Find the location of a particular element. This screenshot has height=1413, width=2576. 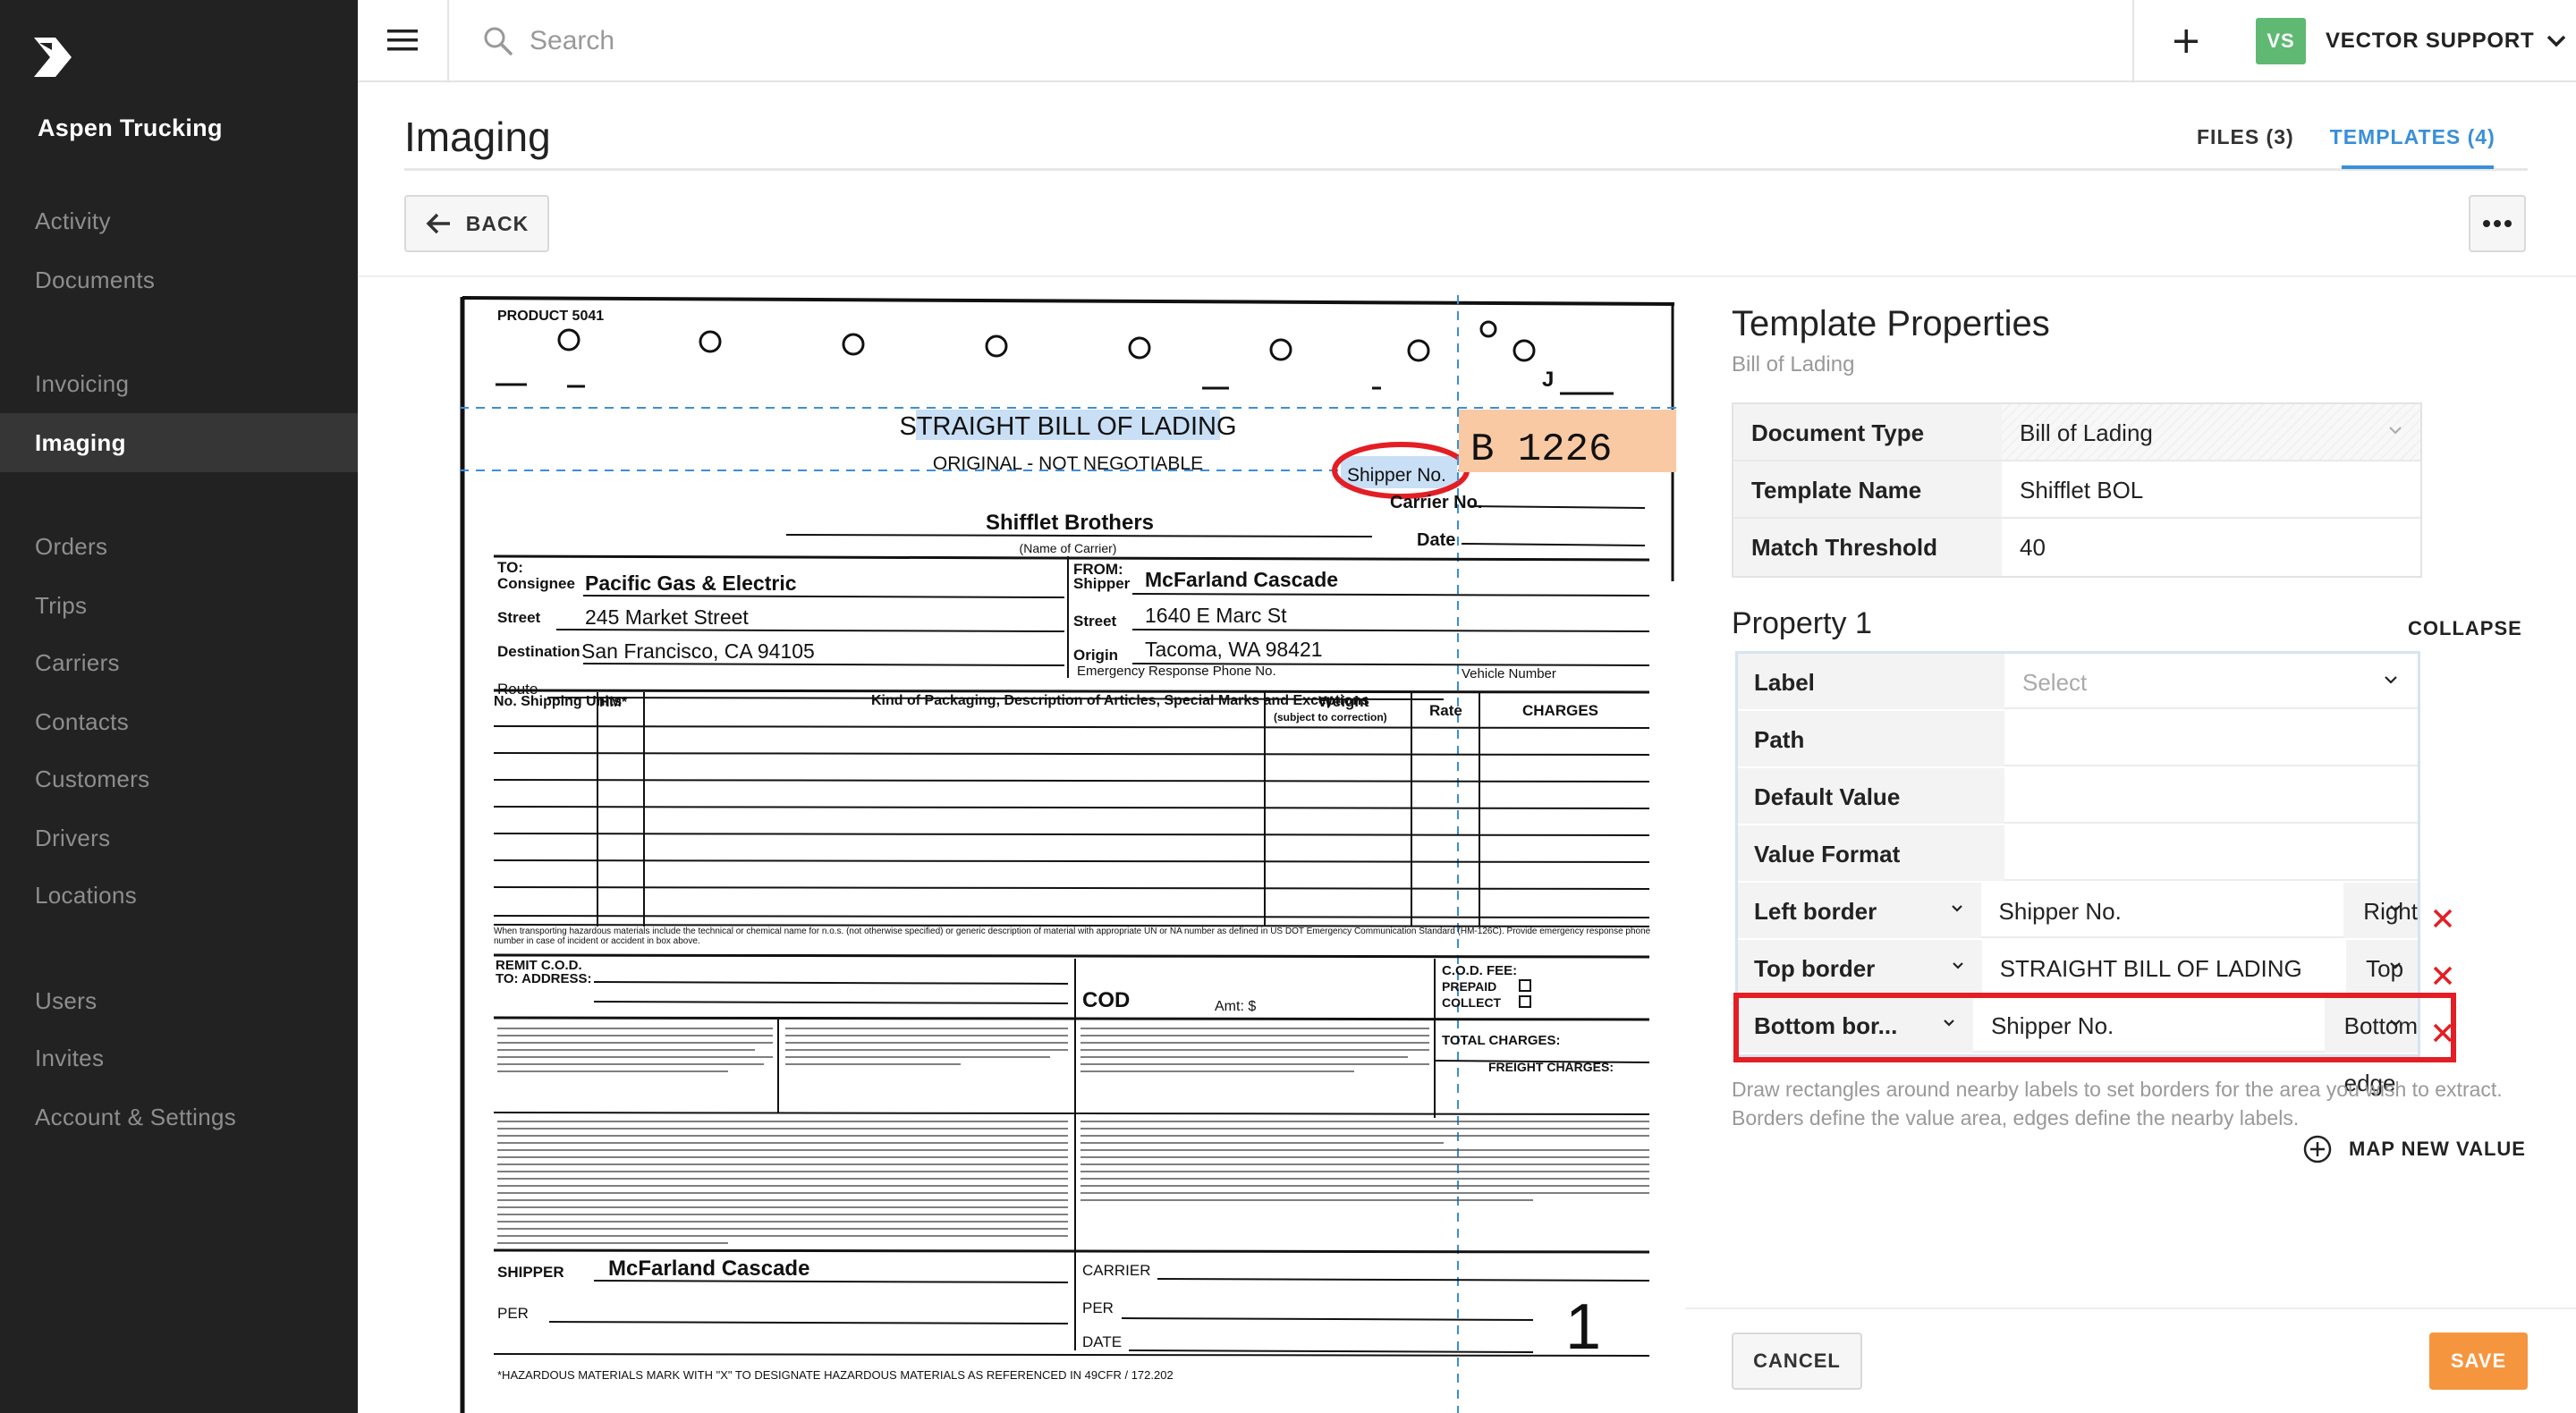

doc-per-label: PER is located at coordinates (513, 1313).